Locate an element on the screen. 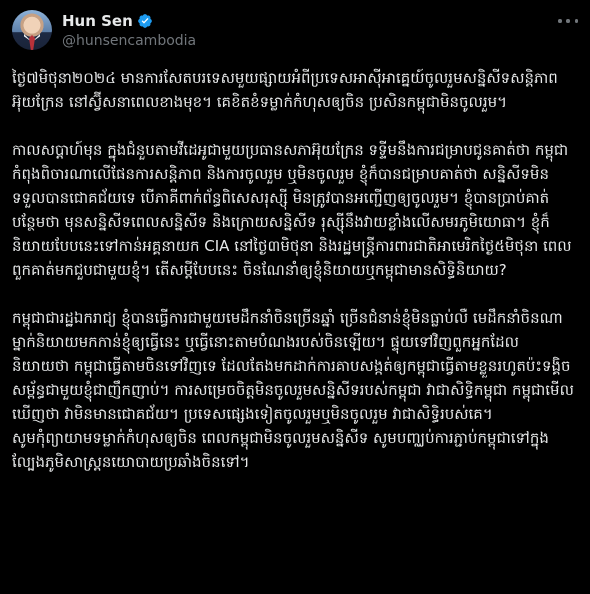 The image size is (590, 594). name-row: Hun Sen is located at coordinates (129, 21).